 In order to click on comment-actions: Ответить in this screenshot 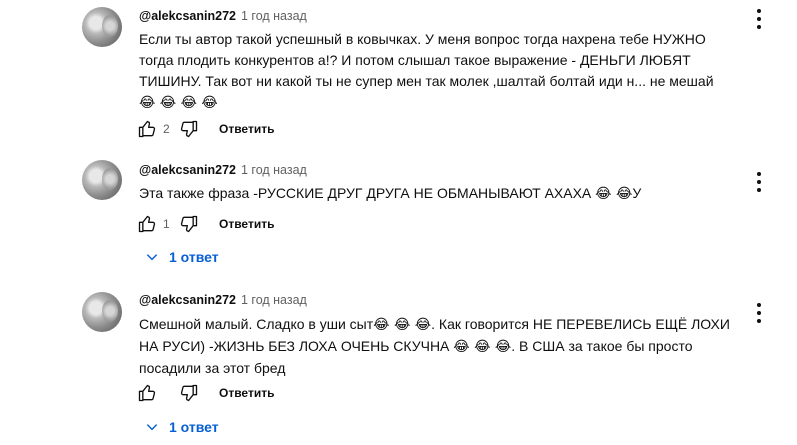, I will do `click(204, 393)`.